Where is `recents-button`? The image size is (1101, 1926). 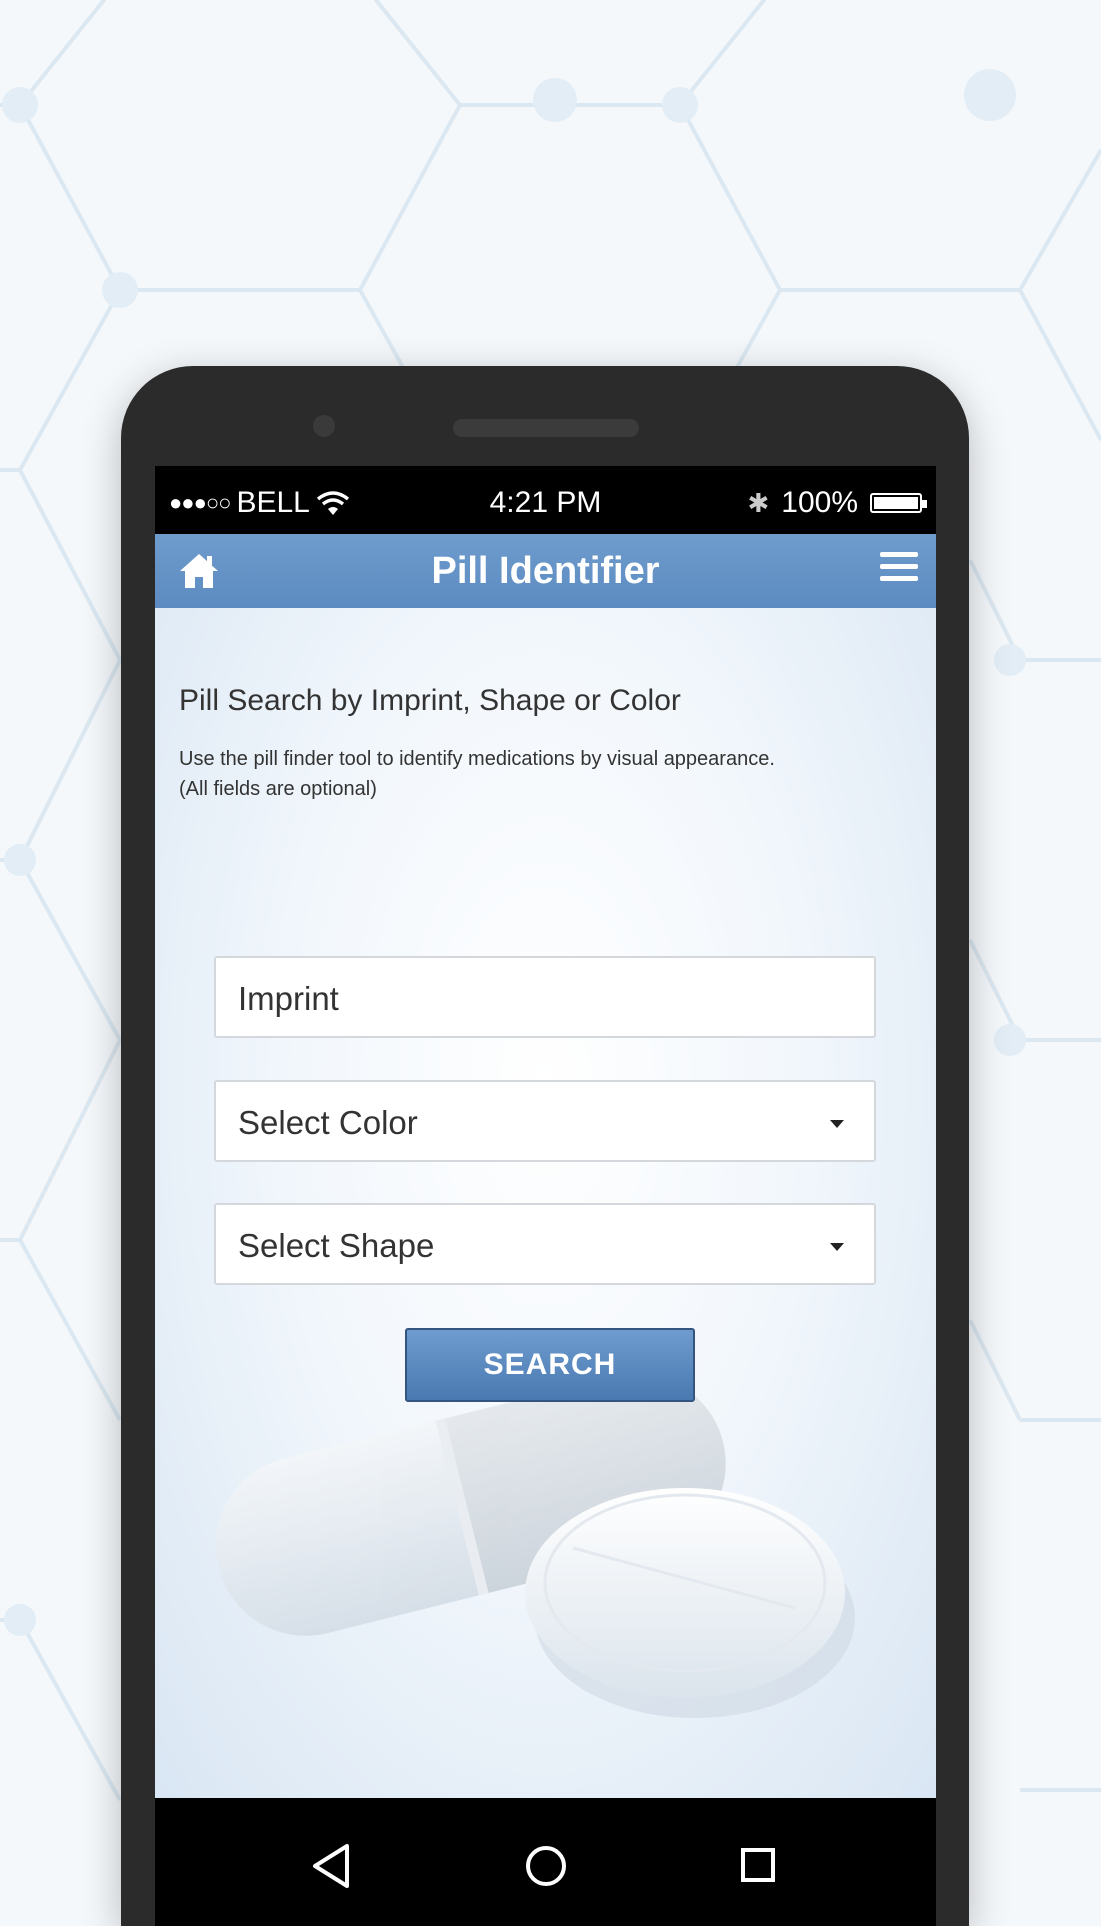 recents-button is located at coordinates (758, 1866).